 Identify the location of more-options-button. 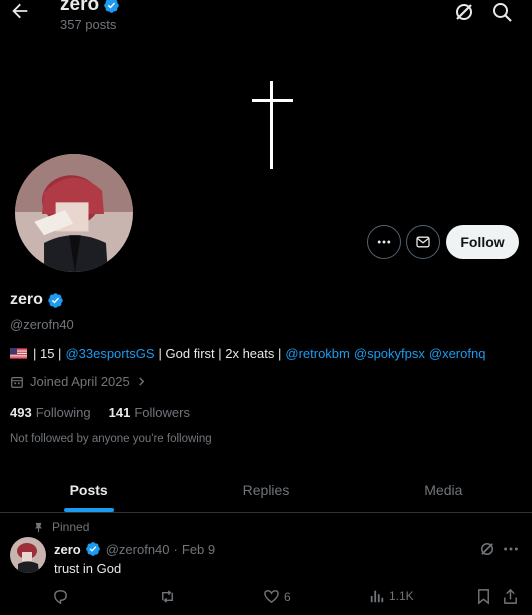
(384, 242).